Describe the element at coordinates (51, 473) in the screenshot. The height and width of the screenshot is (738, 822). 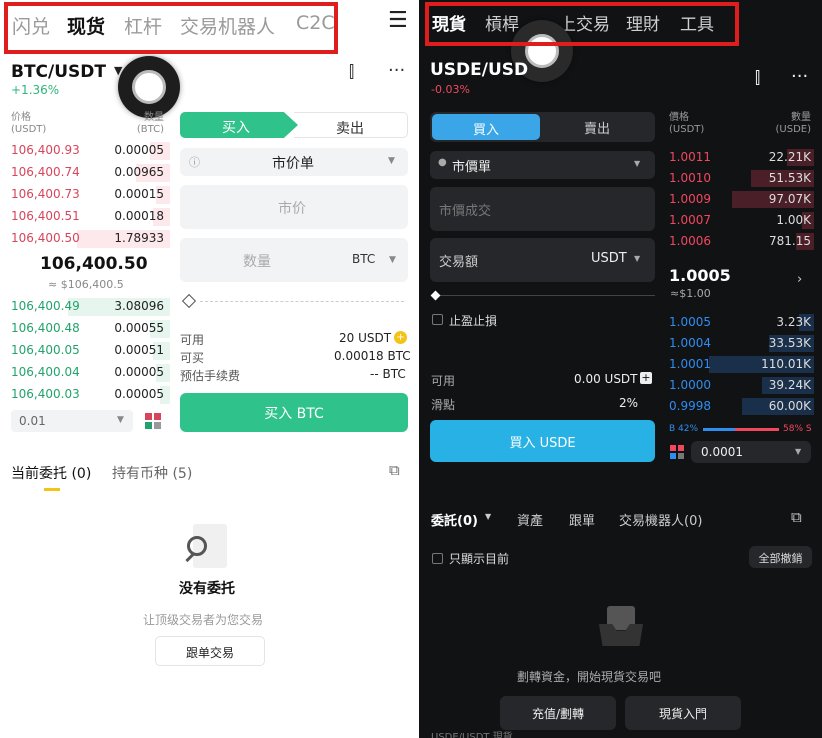
I see `tab-open-orders: 当前委托 (0)` at that location.